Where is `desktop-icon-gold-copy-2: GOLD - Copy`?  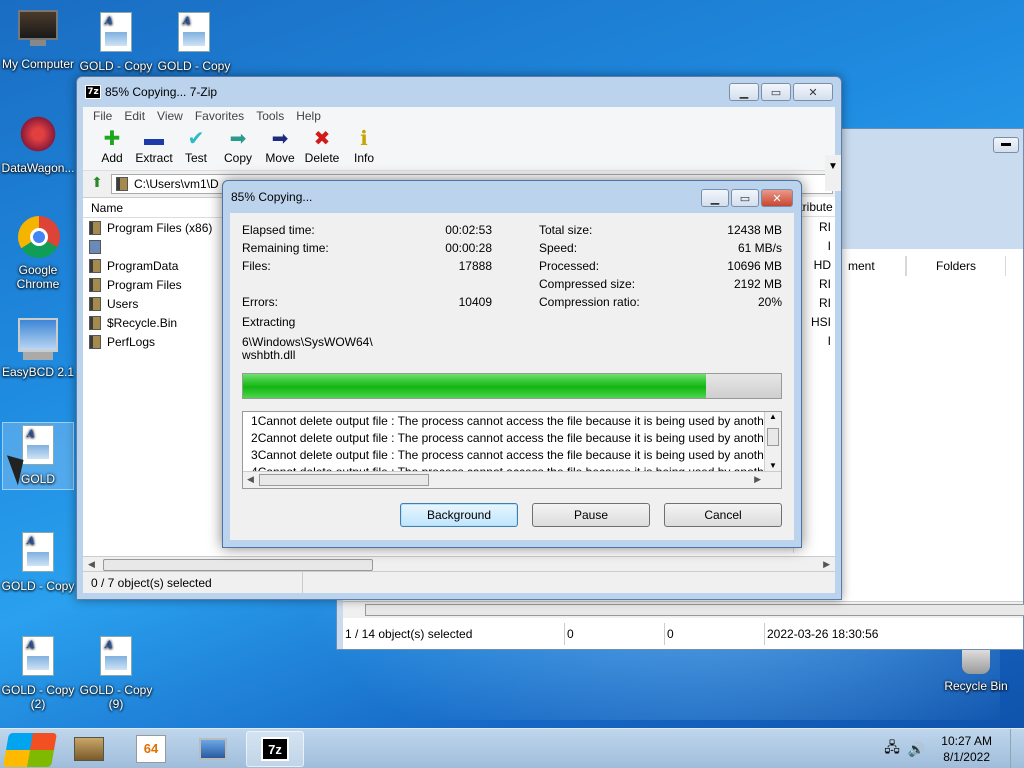
desktop-icon-gold-copy-2: GOLD - Copy is located at coordinates (194, 41).